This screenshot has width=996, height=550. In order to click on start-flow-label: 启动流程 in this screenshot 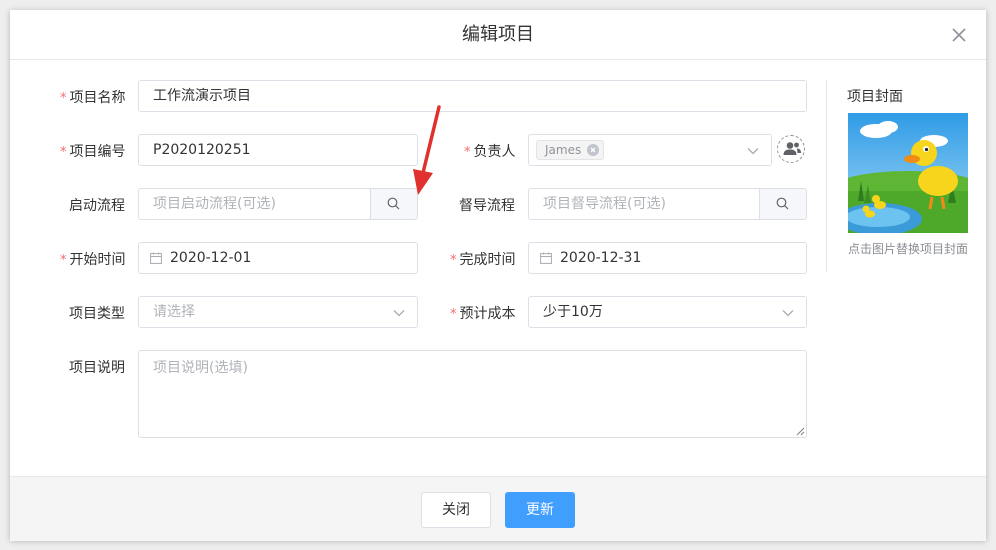, I will do `click(97, 206)`.